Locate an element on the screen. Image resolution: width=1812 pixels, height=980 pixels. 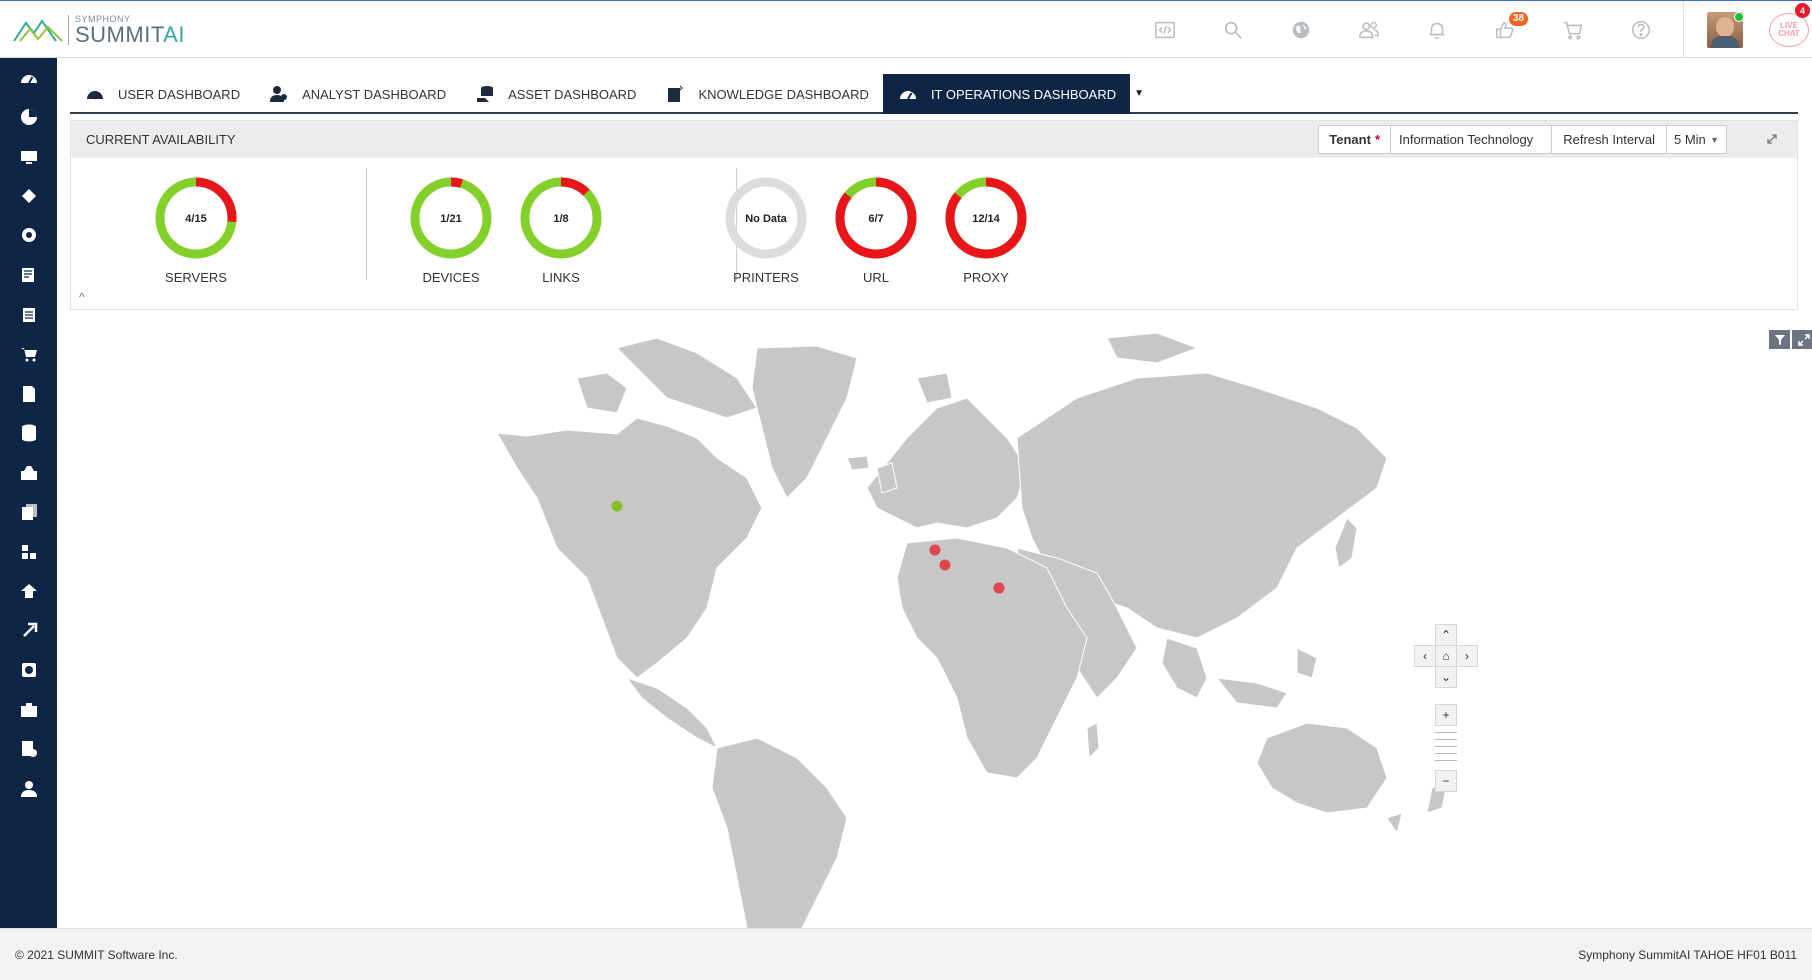
release-icon is located at coordinates (28, 591).